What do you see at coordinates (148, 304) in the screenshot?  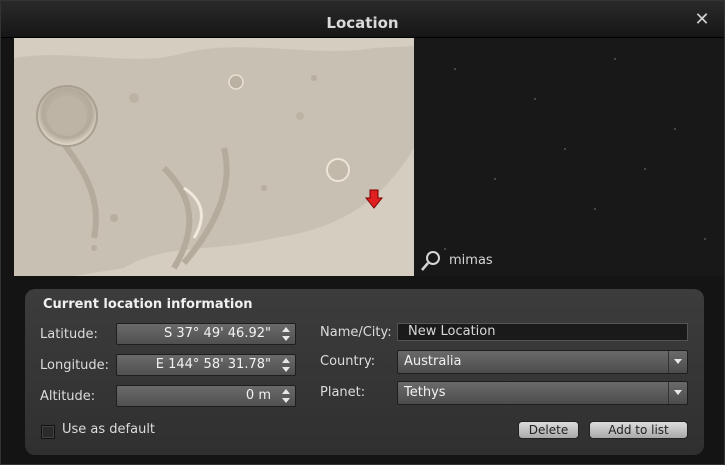 I see `section-title: Current location information` at bounding box center [148, 304].